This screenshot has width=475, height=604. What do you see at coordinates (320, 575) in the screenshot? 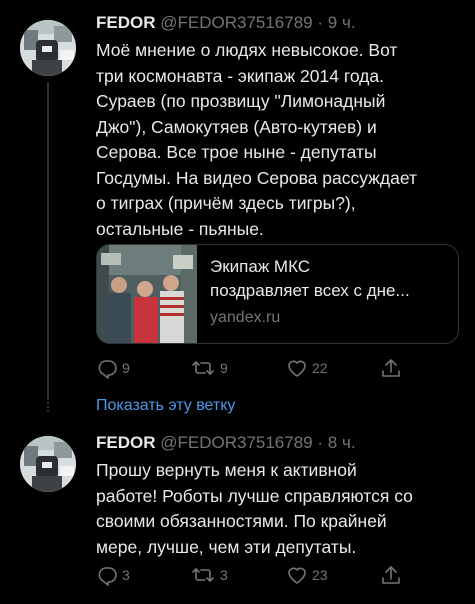
I see `like-count: 23` at bounding box center [320, 575].